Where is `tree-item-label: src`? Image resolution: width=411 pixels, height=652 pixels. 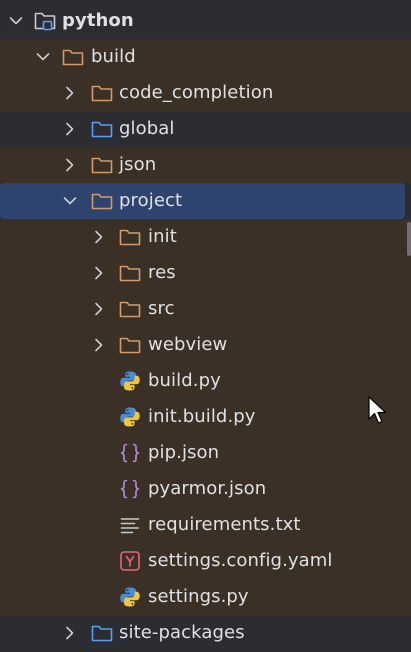
tree-item-label: src is located at coordinates (161, 308).